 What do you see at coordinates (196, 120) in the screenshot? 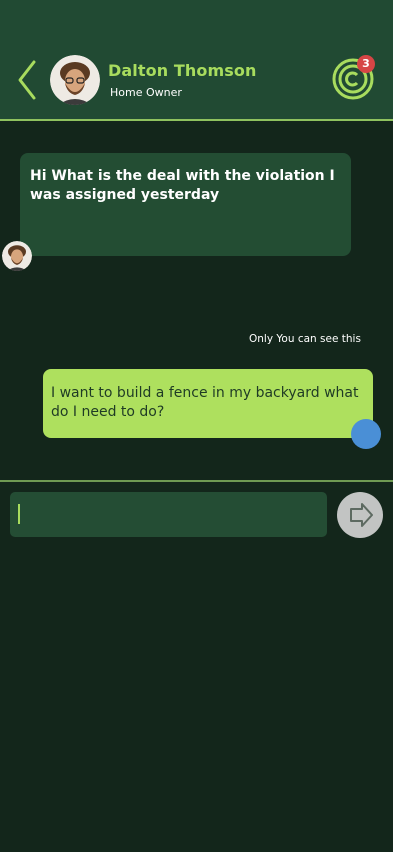
I see `header-divider` at bounding box center [196, 120].